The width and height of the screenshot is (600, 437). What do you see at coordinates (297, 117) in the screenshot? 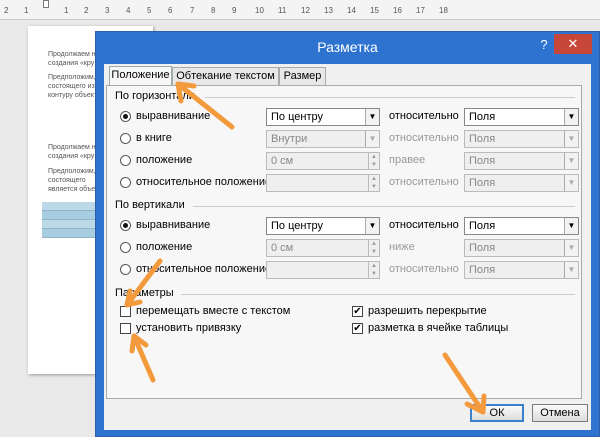
I see `h-alignment-value: По центру` at bounding box center [297, 117].